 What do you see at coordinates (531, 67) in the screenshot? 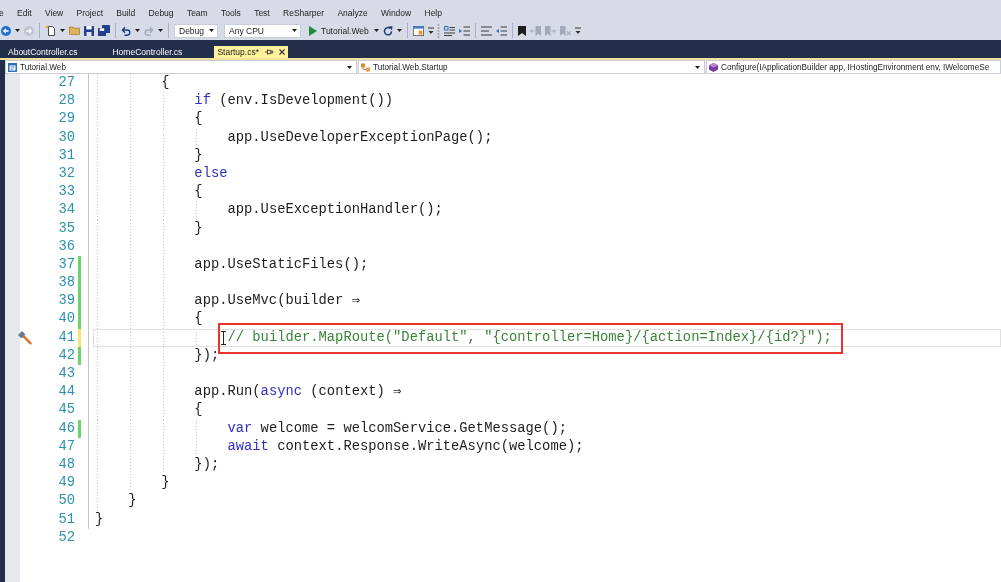
I see `type-dropdown: Tutorial.Web.Startup` at bounding box center [531, 67].